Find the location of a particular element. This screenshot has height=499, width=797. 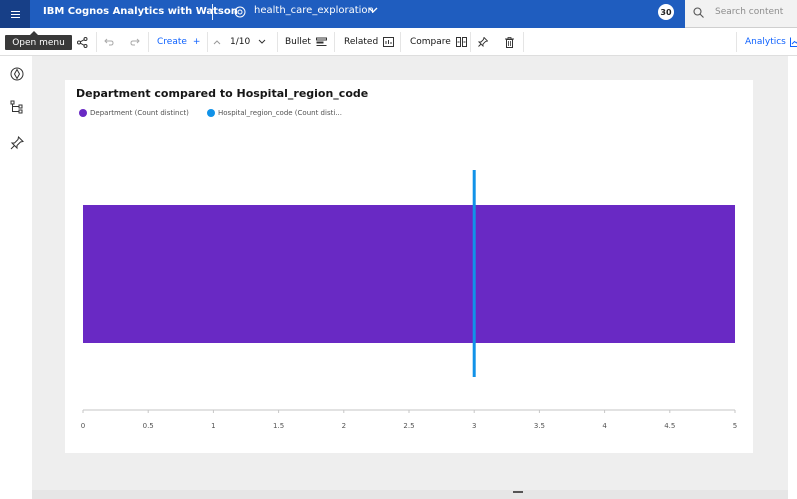

compare-label: Compare is located at coordinates (430, 42).